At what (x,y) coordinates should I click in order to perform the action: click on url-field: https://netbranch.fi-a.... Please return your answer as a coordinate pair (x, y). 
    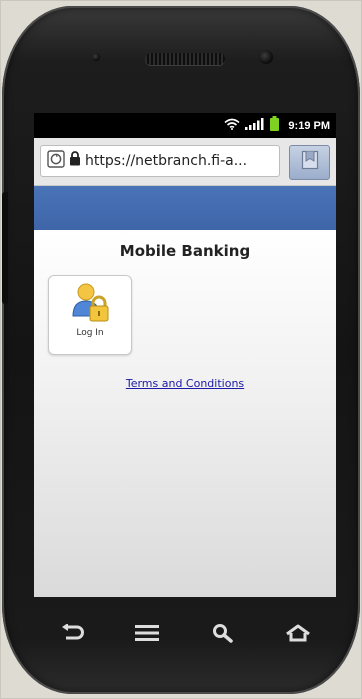
    Looking at the image, I should click on (160, 161).